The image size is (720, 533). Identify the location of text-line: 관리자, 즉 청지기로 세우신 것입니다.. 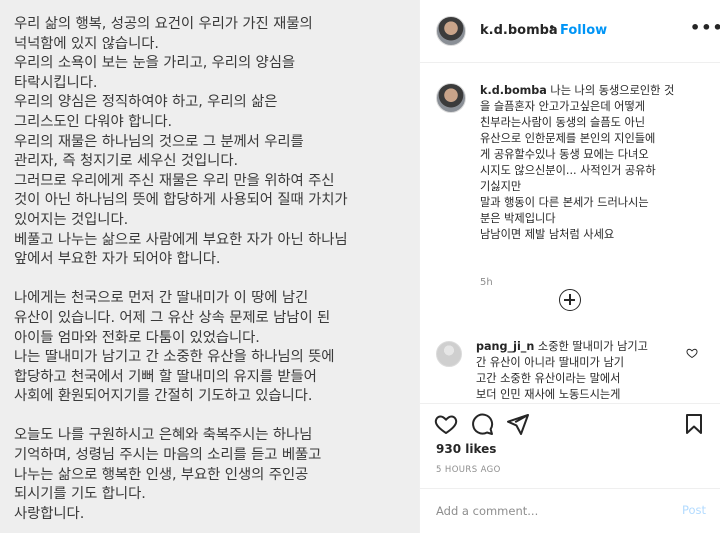
(126, 161).